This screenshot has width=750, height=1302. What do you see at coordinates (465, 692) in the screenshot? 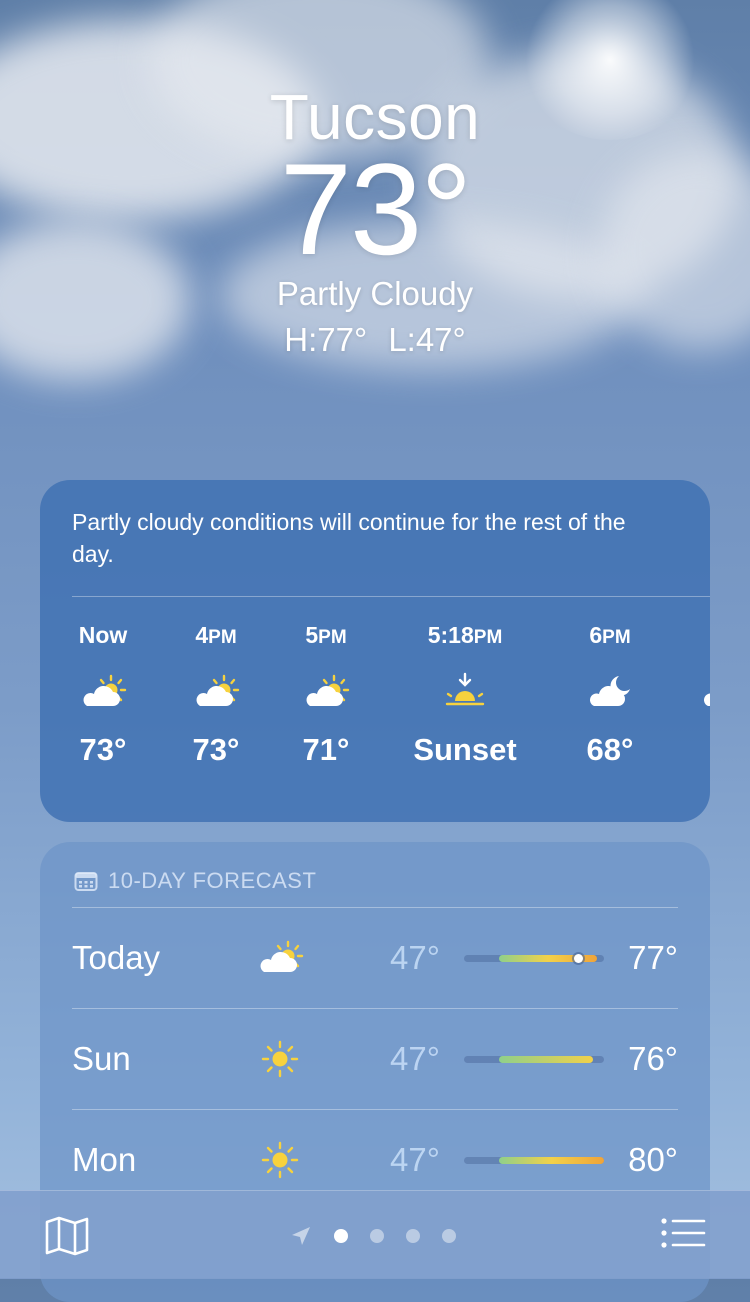
I see `sunset-icon` at bounding box center [465, 692].